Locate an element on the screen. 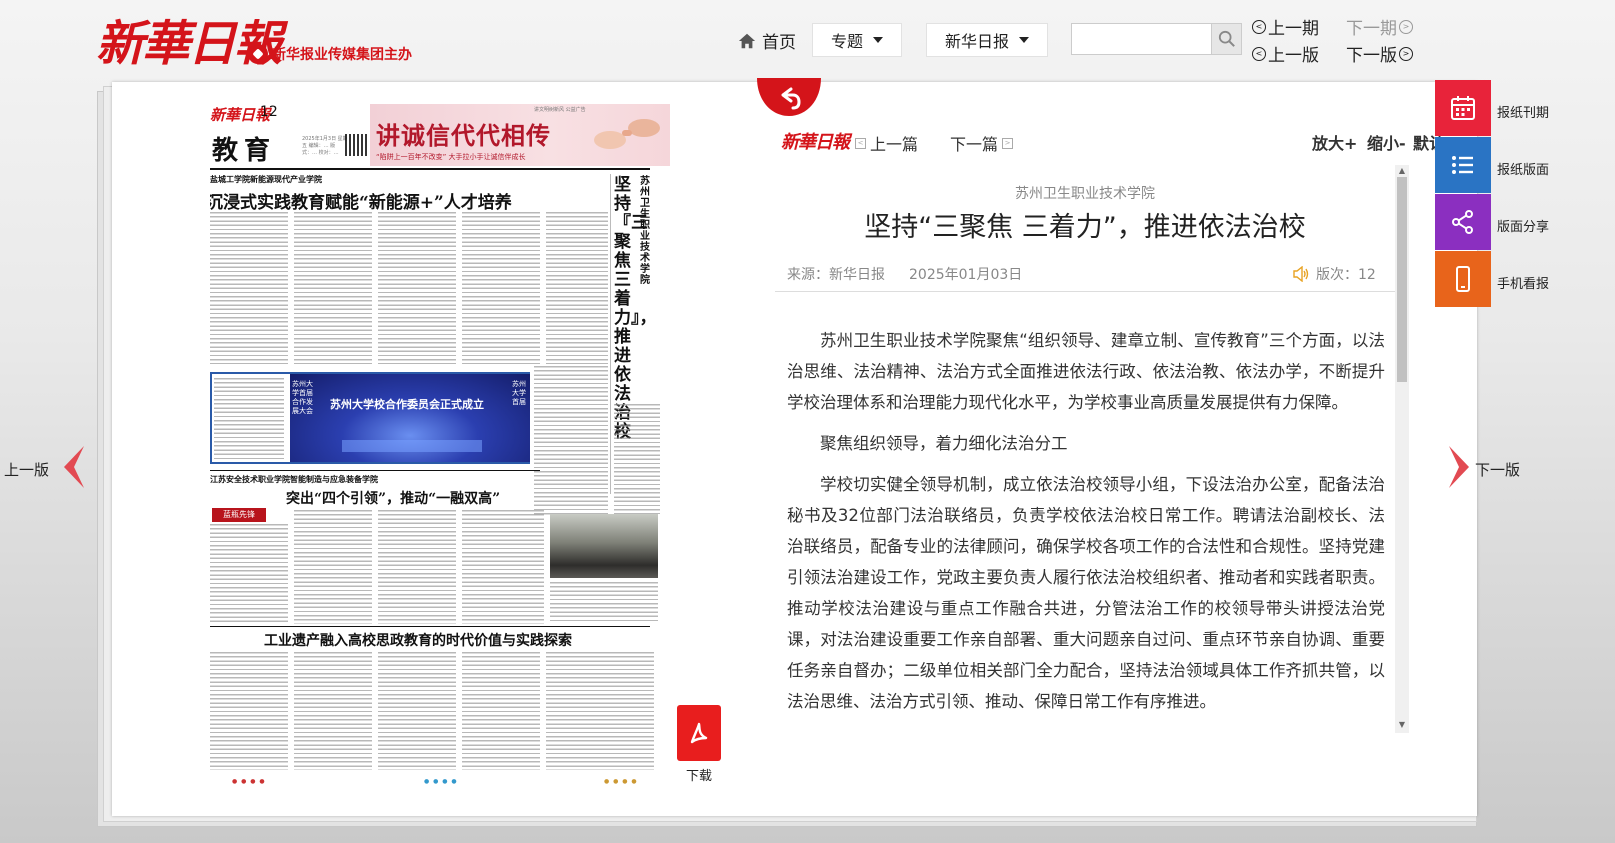  next-article-link: 下一篇 > is located at coordinates (982, 143).